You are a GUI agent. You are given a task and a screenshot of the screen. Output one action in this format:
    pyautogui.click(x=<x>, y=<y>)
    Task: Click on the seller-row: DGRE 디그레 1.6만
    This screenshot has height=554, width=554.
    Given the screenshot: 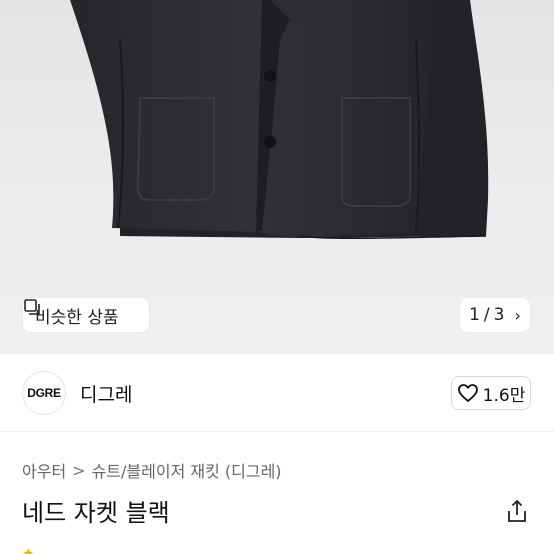 What is the action you would take?
    pyautogui.click(x=277, y=393)
    